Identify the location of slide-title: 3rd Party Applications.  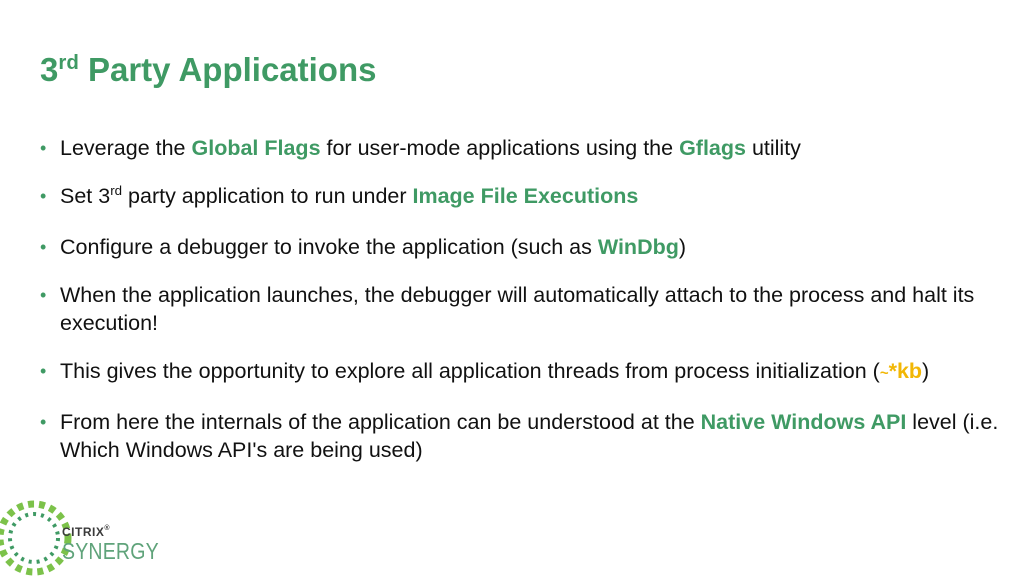
(208, 72).